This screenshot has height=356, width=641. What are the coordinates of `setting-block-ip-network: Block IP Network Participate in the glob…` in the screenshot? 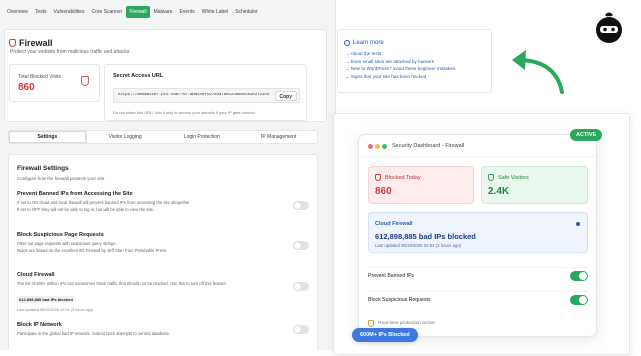 It's located at (165, 330).